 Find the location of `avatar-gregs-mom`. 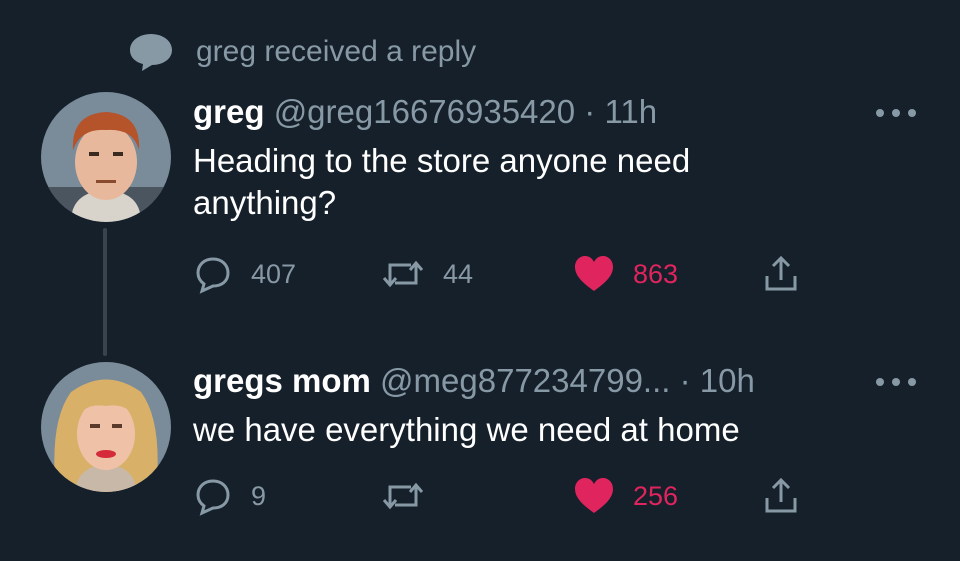

avatar-gregs-mom is located at coordinates (106, 427).